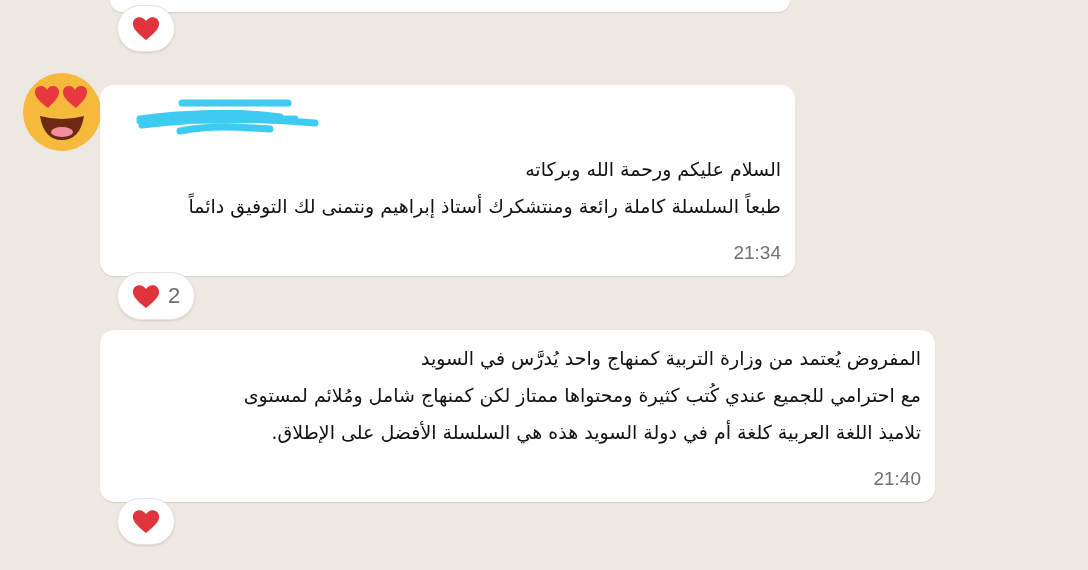 Image resolution: width=1088 pixels, height=570 pixels. I want to click on message-text-line: السلام عليكم ورحمة الله وبركاته, so click(653, 170).